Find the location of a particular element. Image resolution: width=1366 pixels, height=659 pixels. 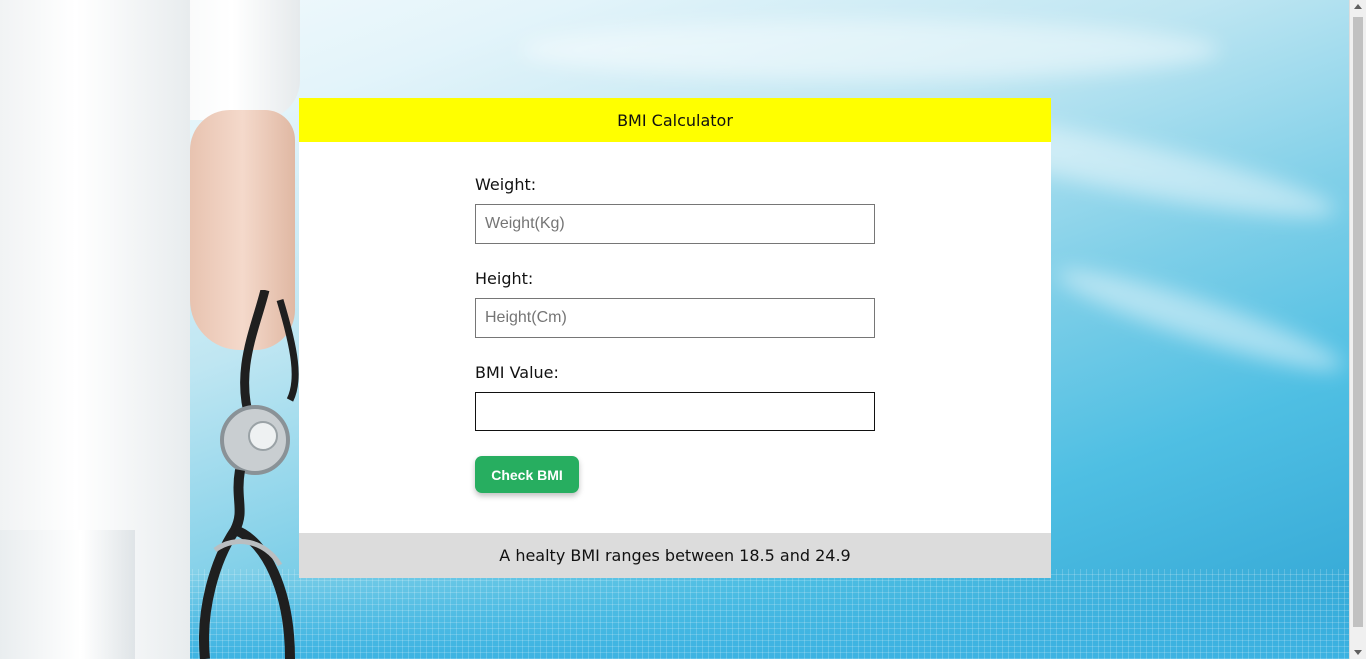

vertical-scrollbar is located at coordinates (1357, 329).